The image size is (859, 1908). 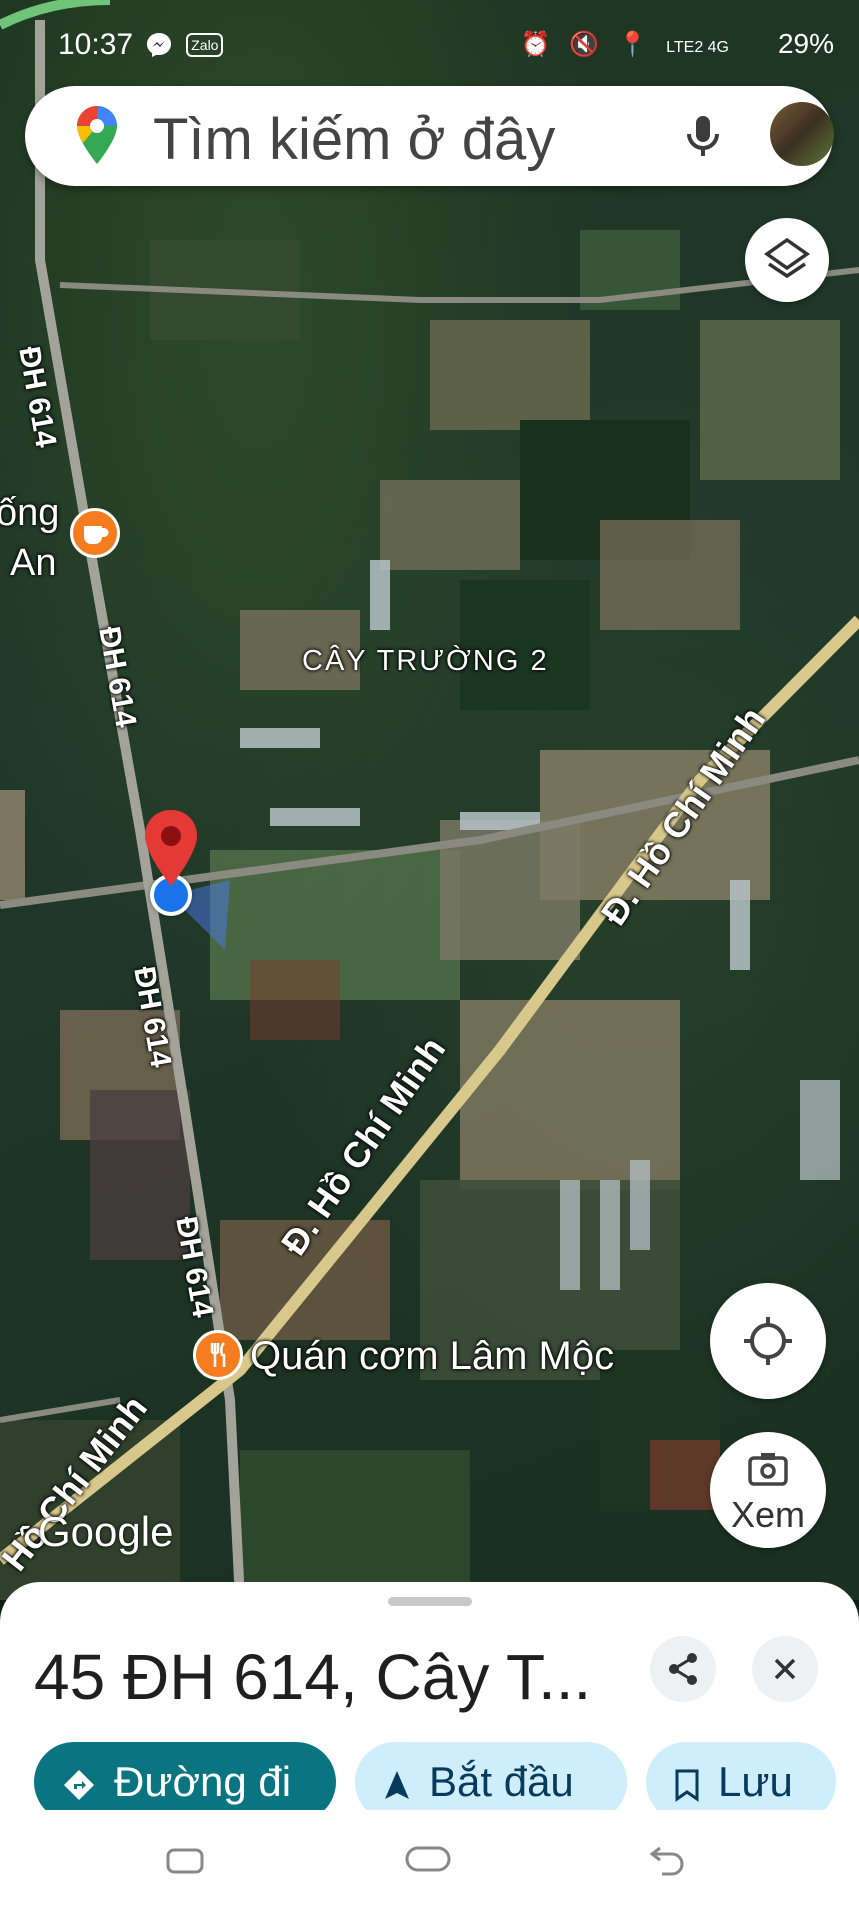 What do you see at coordinates (159, 45) in the screenshot?
I see `messenger-icon` at bounding box center [159, 45].